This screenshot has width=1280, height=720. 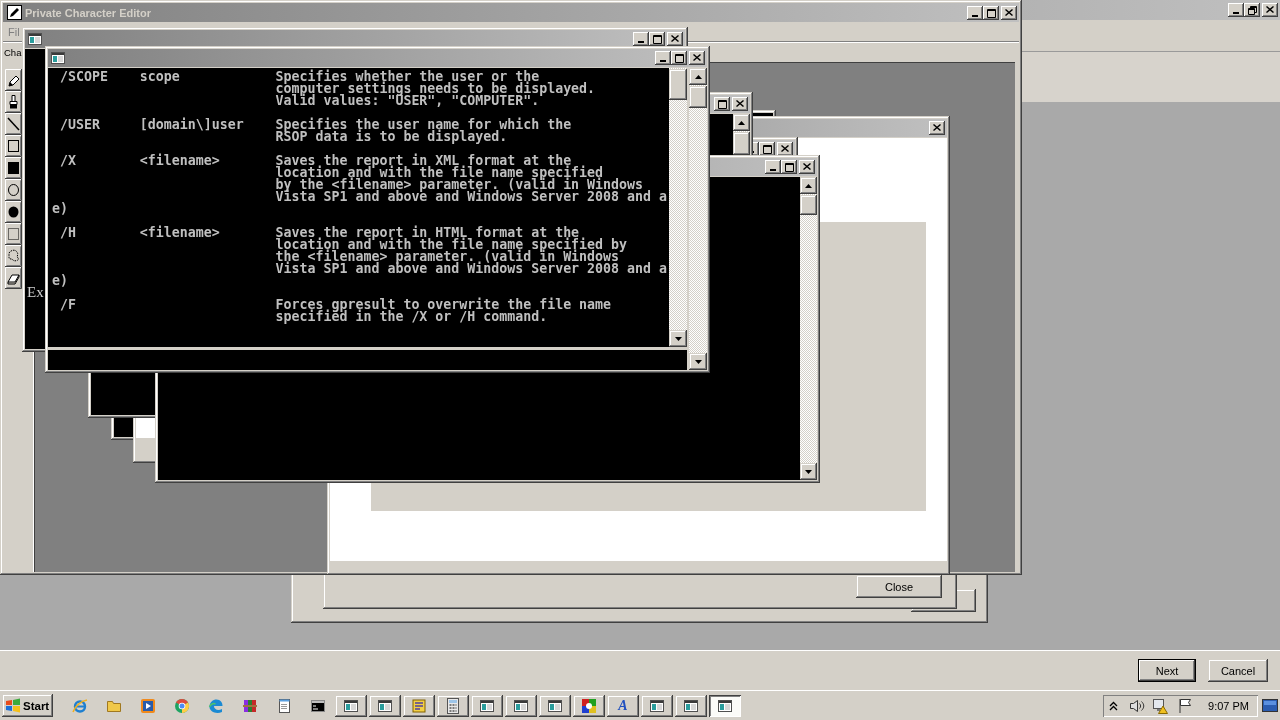 I want to click on console-icon, so click(x=318, y=705).